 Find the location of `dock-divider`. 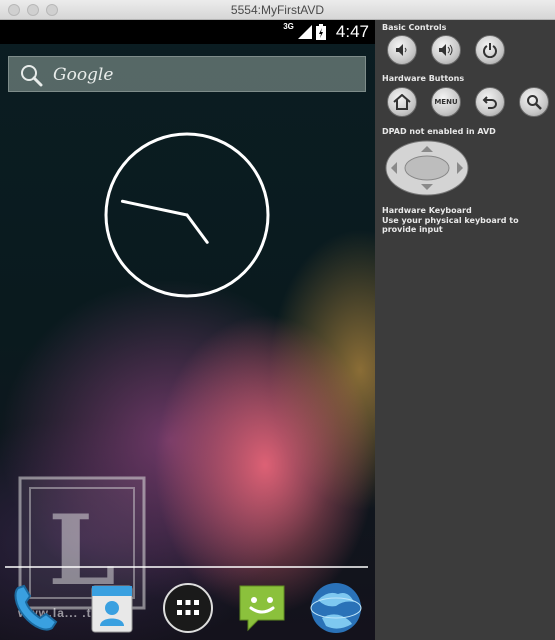

dock-divider is located at coordinates (186, 567).